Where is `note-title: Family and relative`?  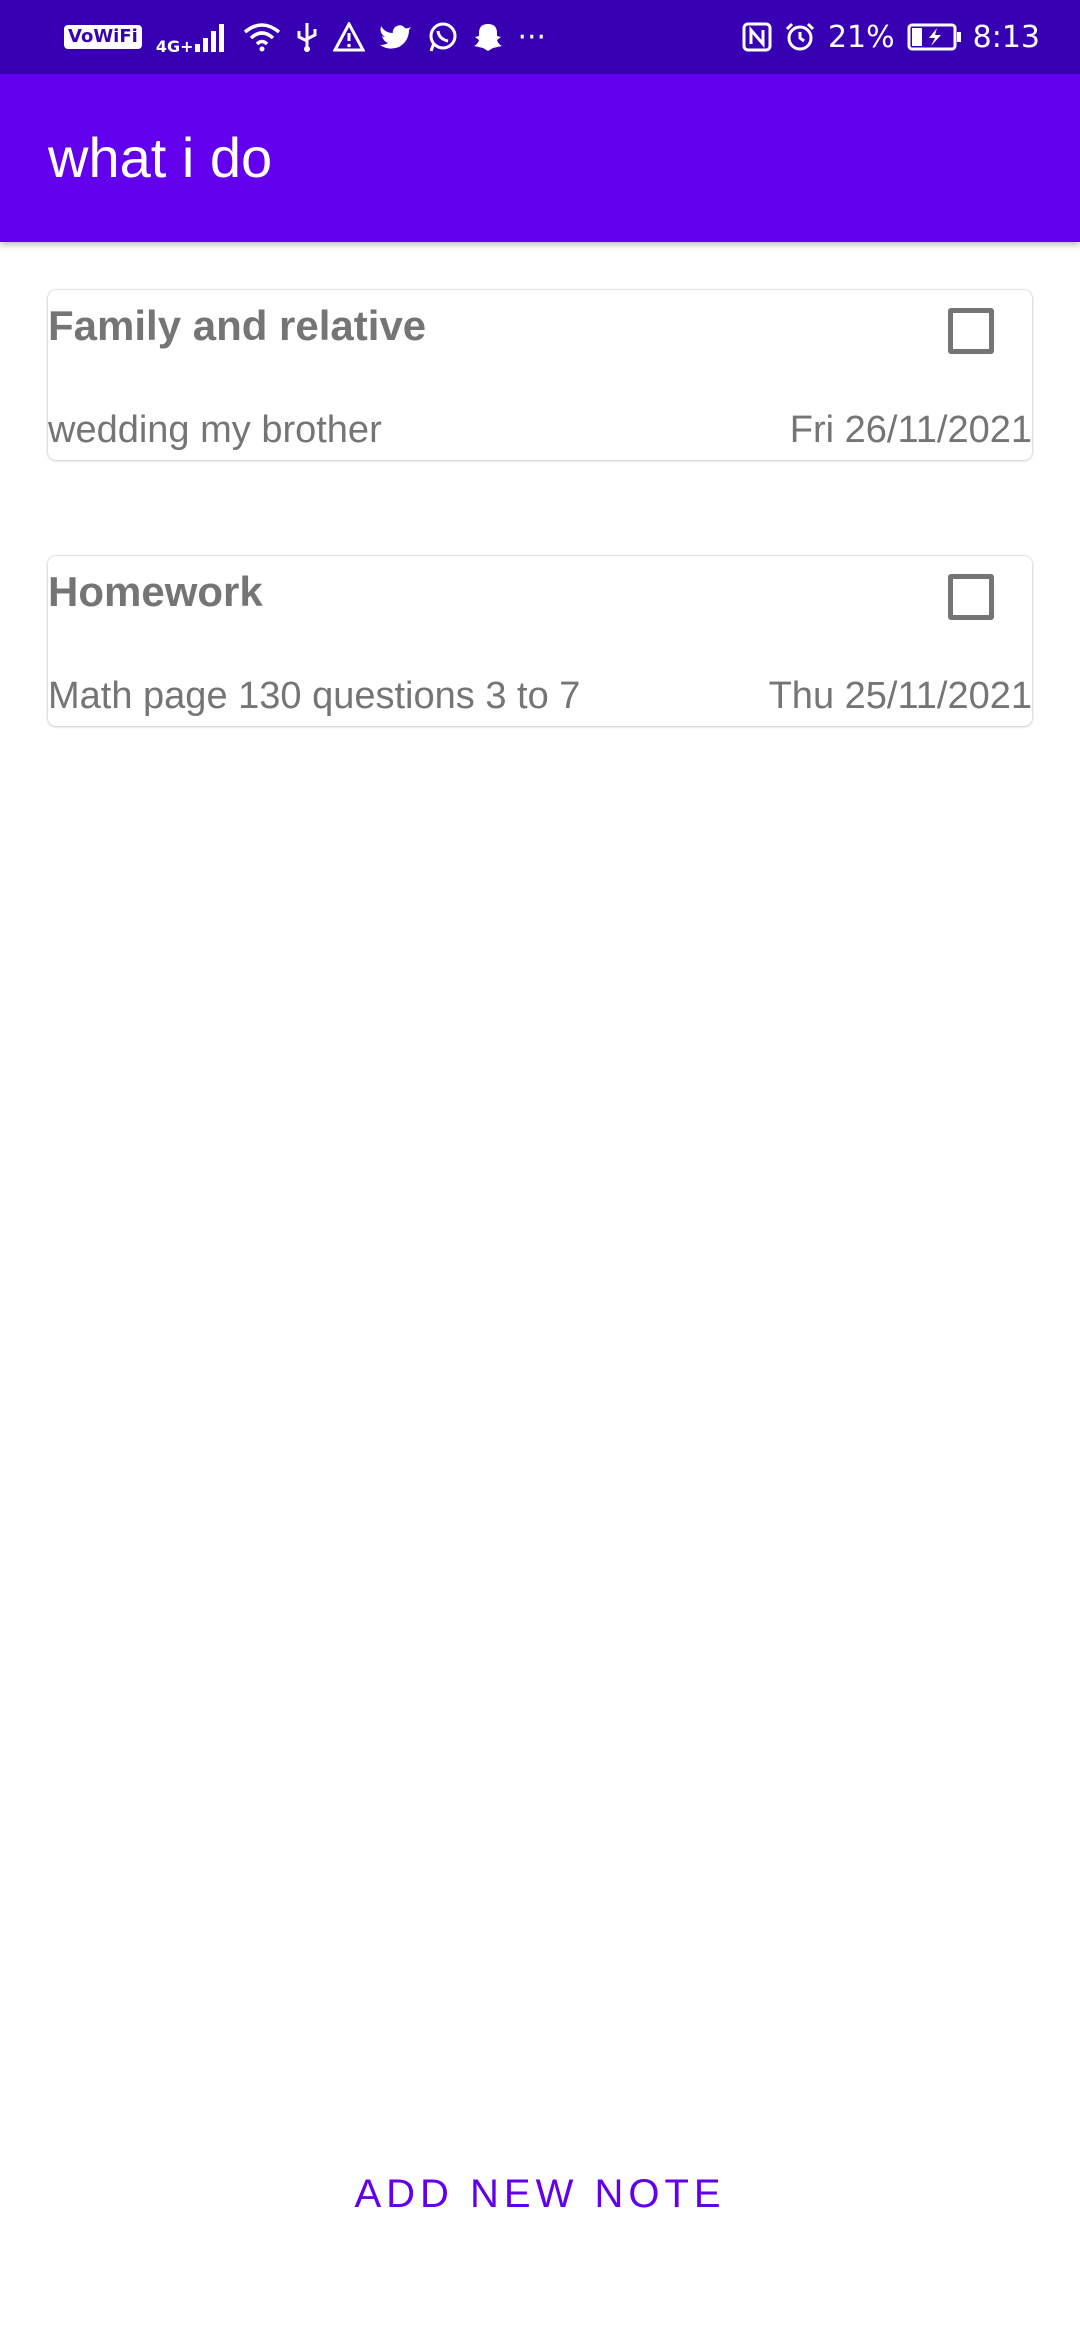 note-title: Family and relative is located at coordinates (237, 325).